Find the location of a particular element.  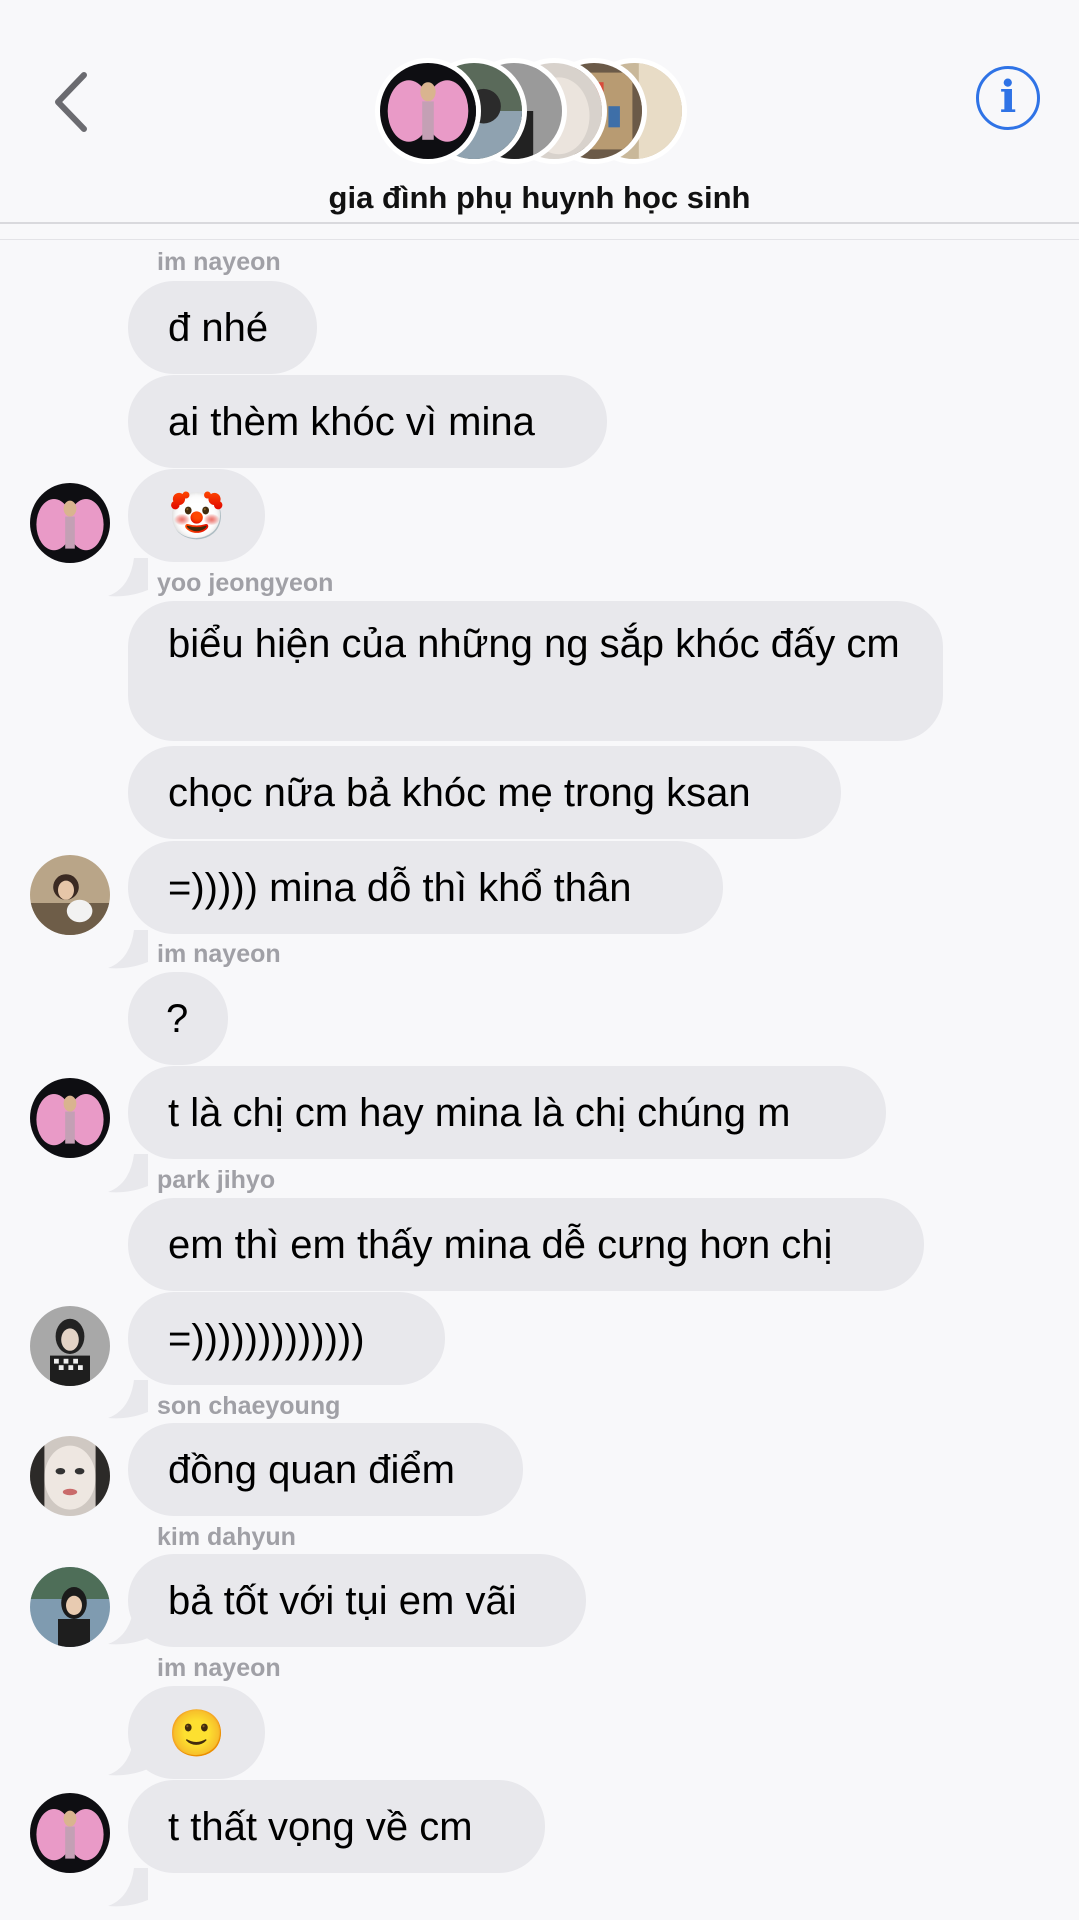

message-bubble: em thì em thấy mina dễ cưng hơn chị is located at coordinates (526, 1244).